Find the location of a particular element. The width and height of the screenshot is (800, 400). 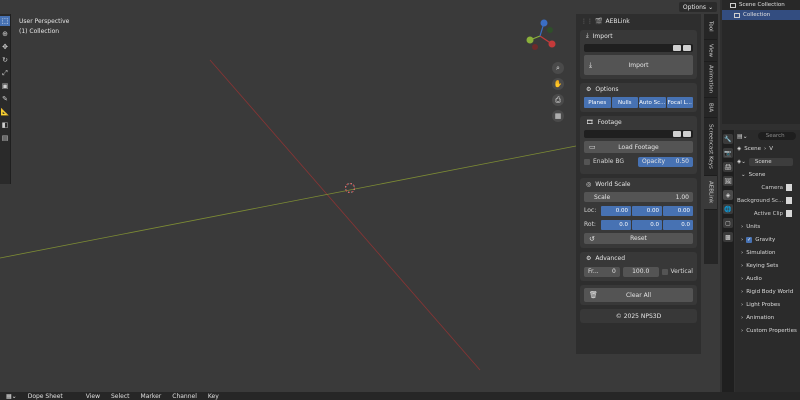

annotate-icon: ✎ is located at coordinates (5, 99).